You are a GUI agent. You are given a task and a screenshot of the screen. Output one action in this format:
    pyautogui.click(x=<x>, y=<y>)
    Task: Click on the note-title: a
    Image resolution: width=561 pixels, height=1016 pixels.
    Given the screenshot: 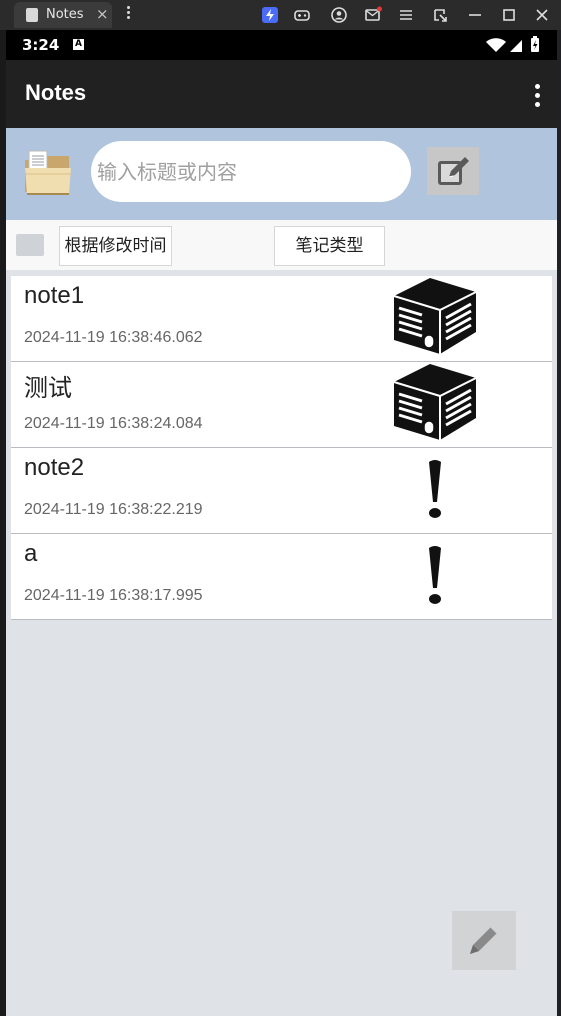 What is the action you would take?
    pyautogui.click(x=31, y=553)
    